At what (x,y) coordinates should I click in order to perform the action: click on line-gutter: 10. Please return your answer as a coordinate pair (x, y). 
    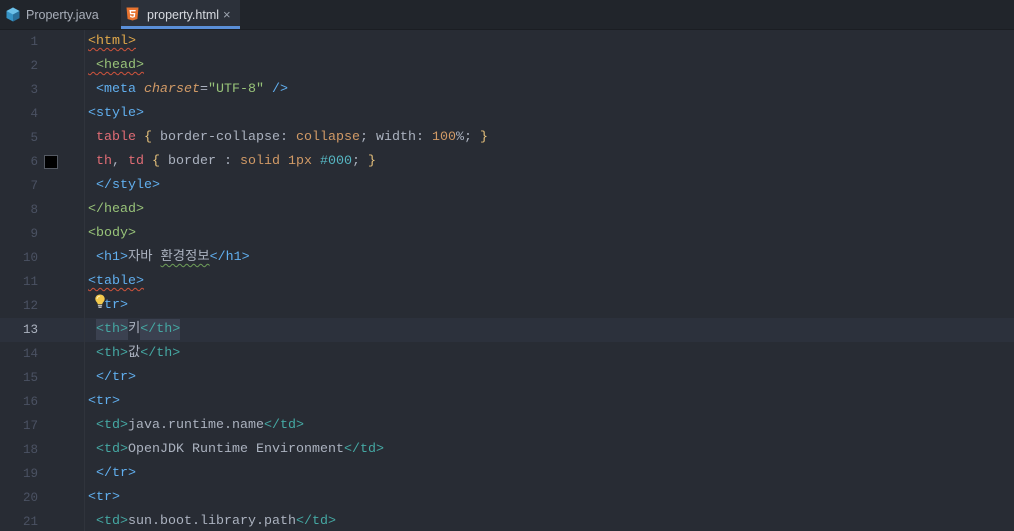
    Looking at the image, I should click on (42, 258).